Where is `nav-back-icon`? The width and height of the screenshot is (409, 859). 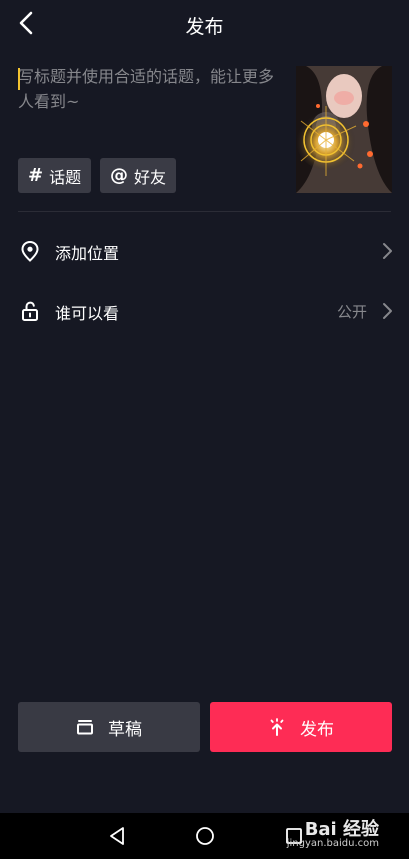
nav-back-icon is located at coordinates (117, 836).